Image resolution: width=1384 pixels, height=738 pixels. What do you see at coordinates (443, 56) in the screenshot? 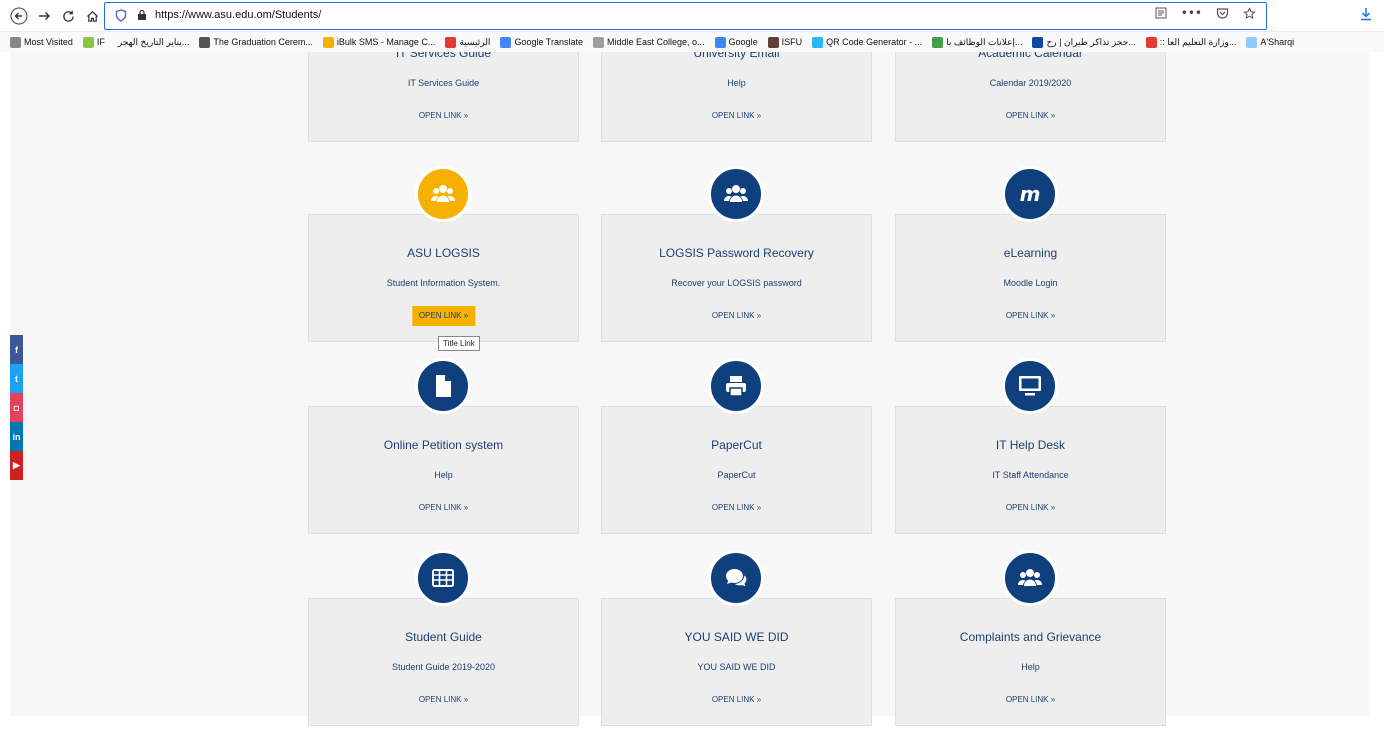
I see `card-title: IT Services Guide` at bounding box center [443, 56].